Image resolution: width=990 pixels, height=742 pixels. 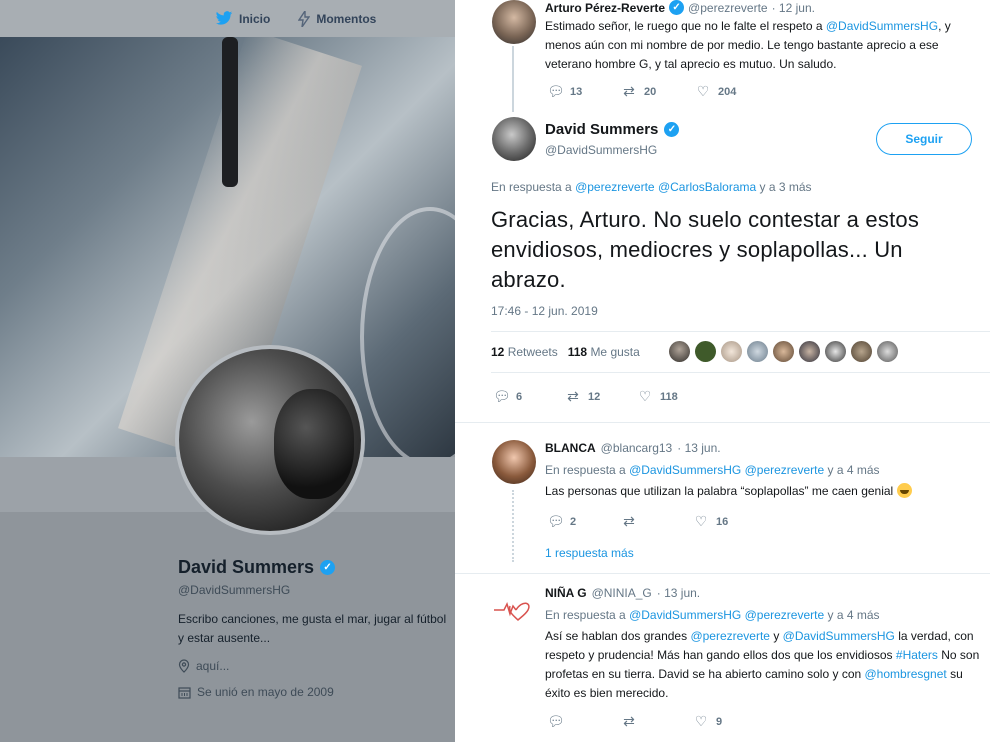 I want to click on likers-avatars, so click(x=783, y=351).